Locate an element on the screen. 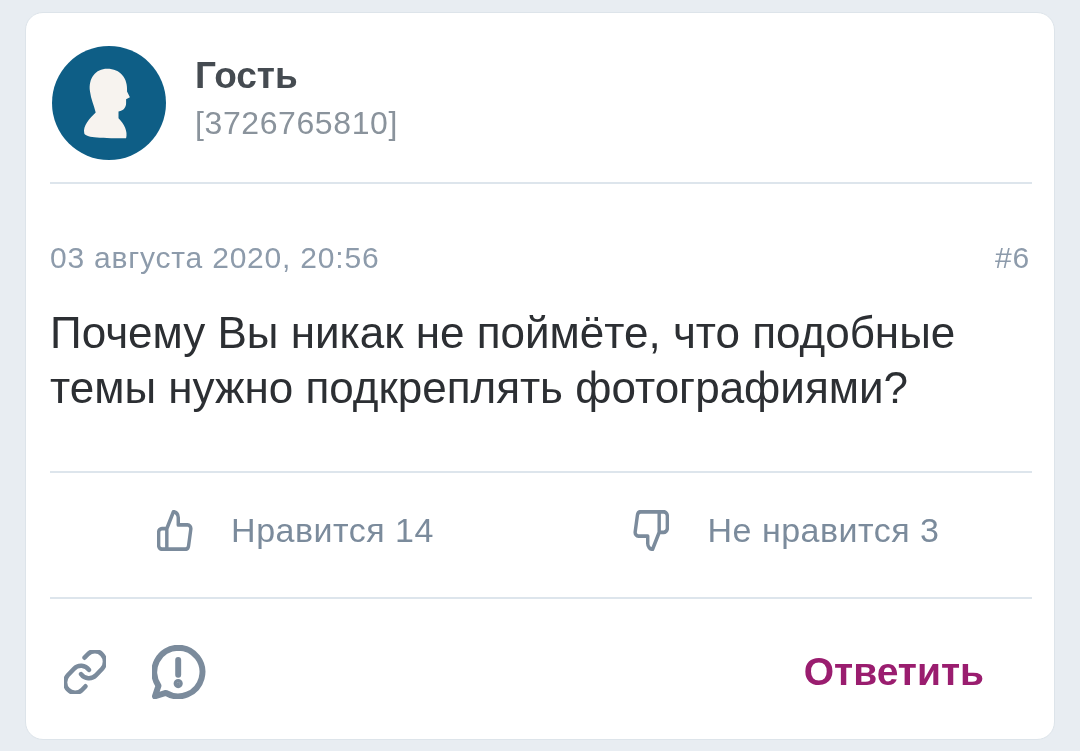 This screenshot has height=751, width=1080. thumbs-down-icon is located at coordinates (651, 530).